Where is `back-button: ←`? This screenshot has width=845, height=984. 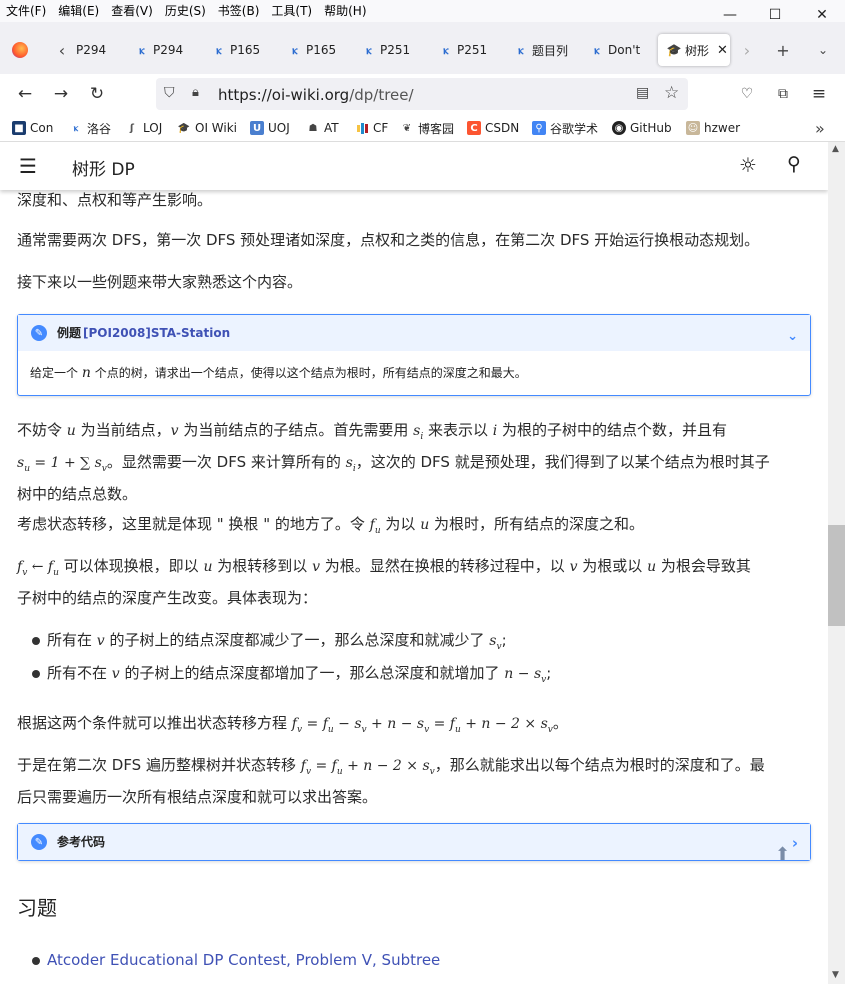 back-button: ← is located at coordinates (25, 94).